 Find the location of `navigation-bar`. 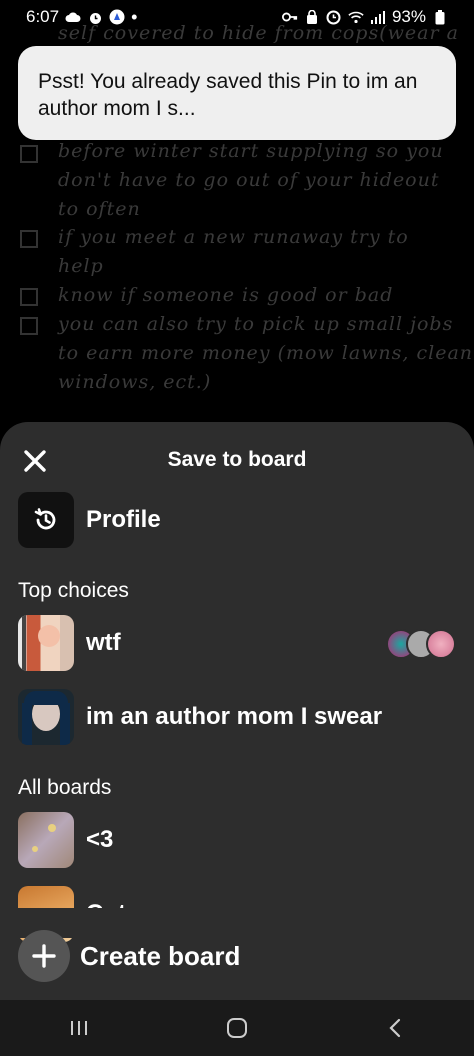

navigation-bar is located at coordinates (237, 1028).